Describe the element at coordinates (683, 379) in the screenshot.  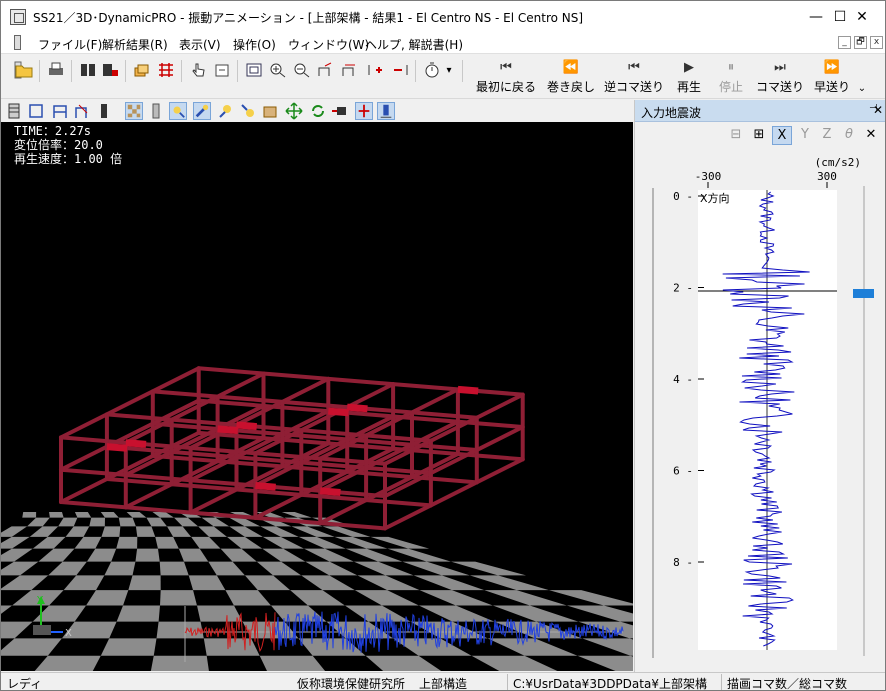
I see `time-tick-label: 4 -` at that location.